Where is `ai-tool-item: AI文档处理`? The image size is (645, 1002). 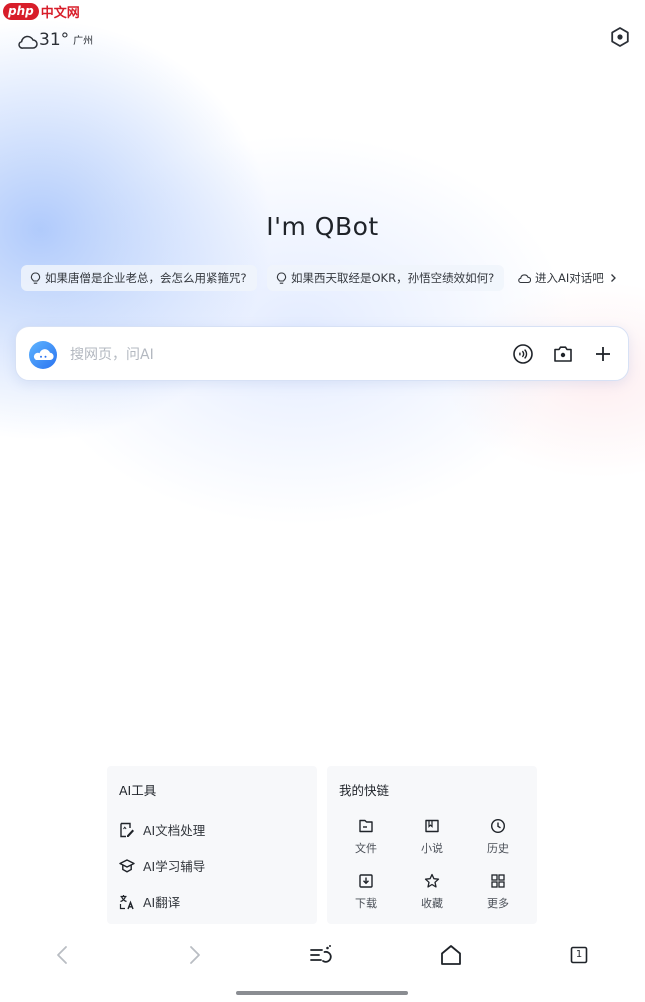 ai-tool-item: AI文档处理 is located at coordinates (162, 829).